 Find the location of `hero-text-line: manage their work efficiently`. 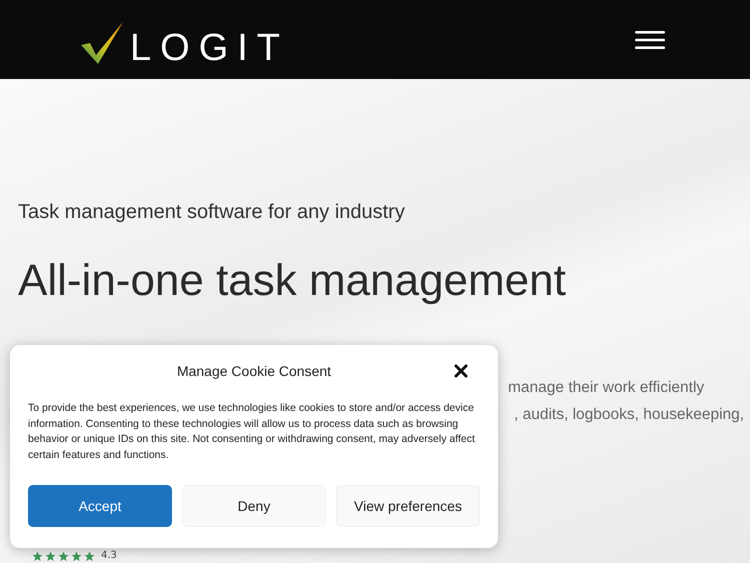

hero-text-line: manage their work efficiently is located at coordinates (606, 388).